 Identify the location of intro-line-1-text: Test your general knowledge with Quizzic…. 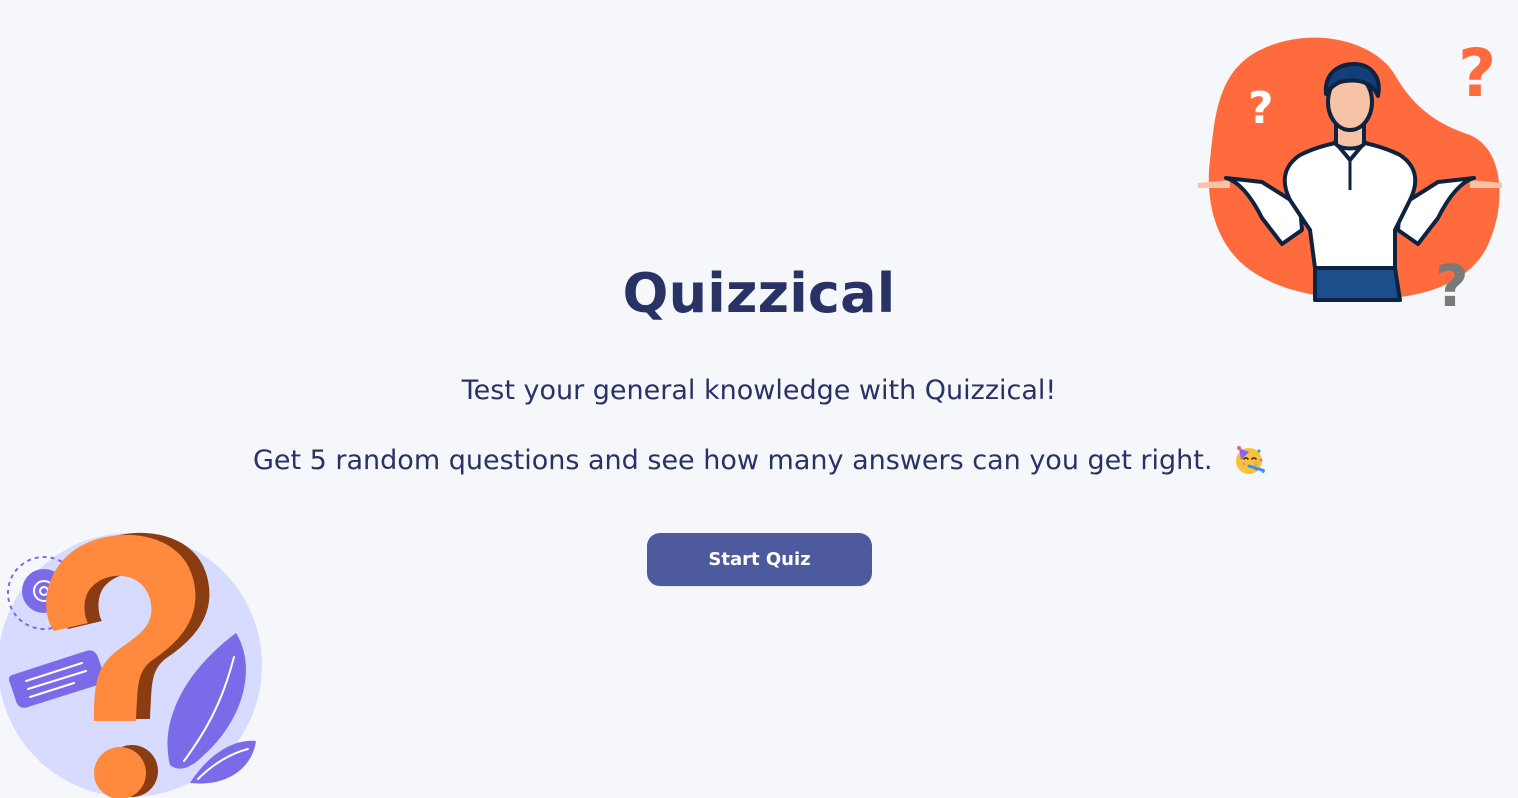
(759, 390).